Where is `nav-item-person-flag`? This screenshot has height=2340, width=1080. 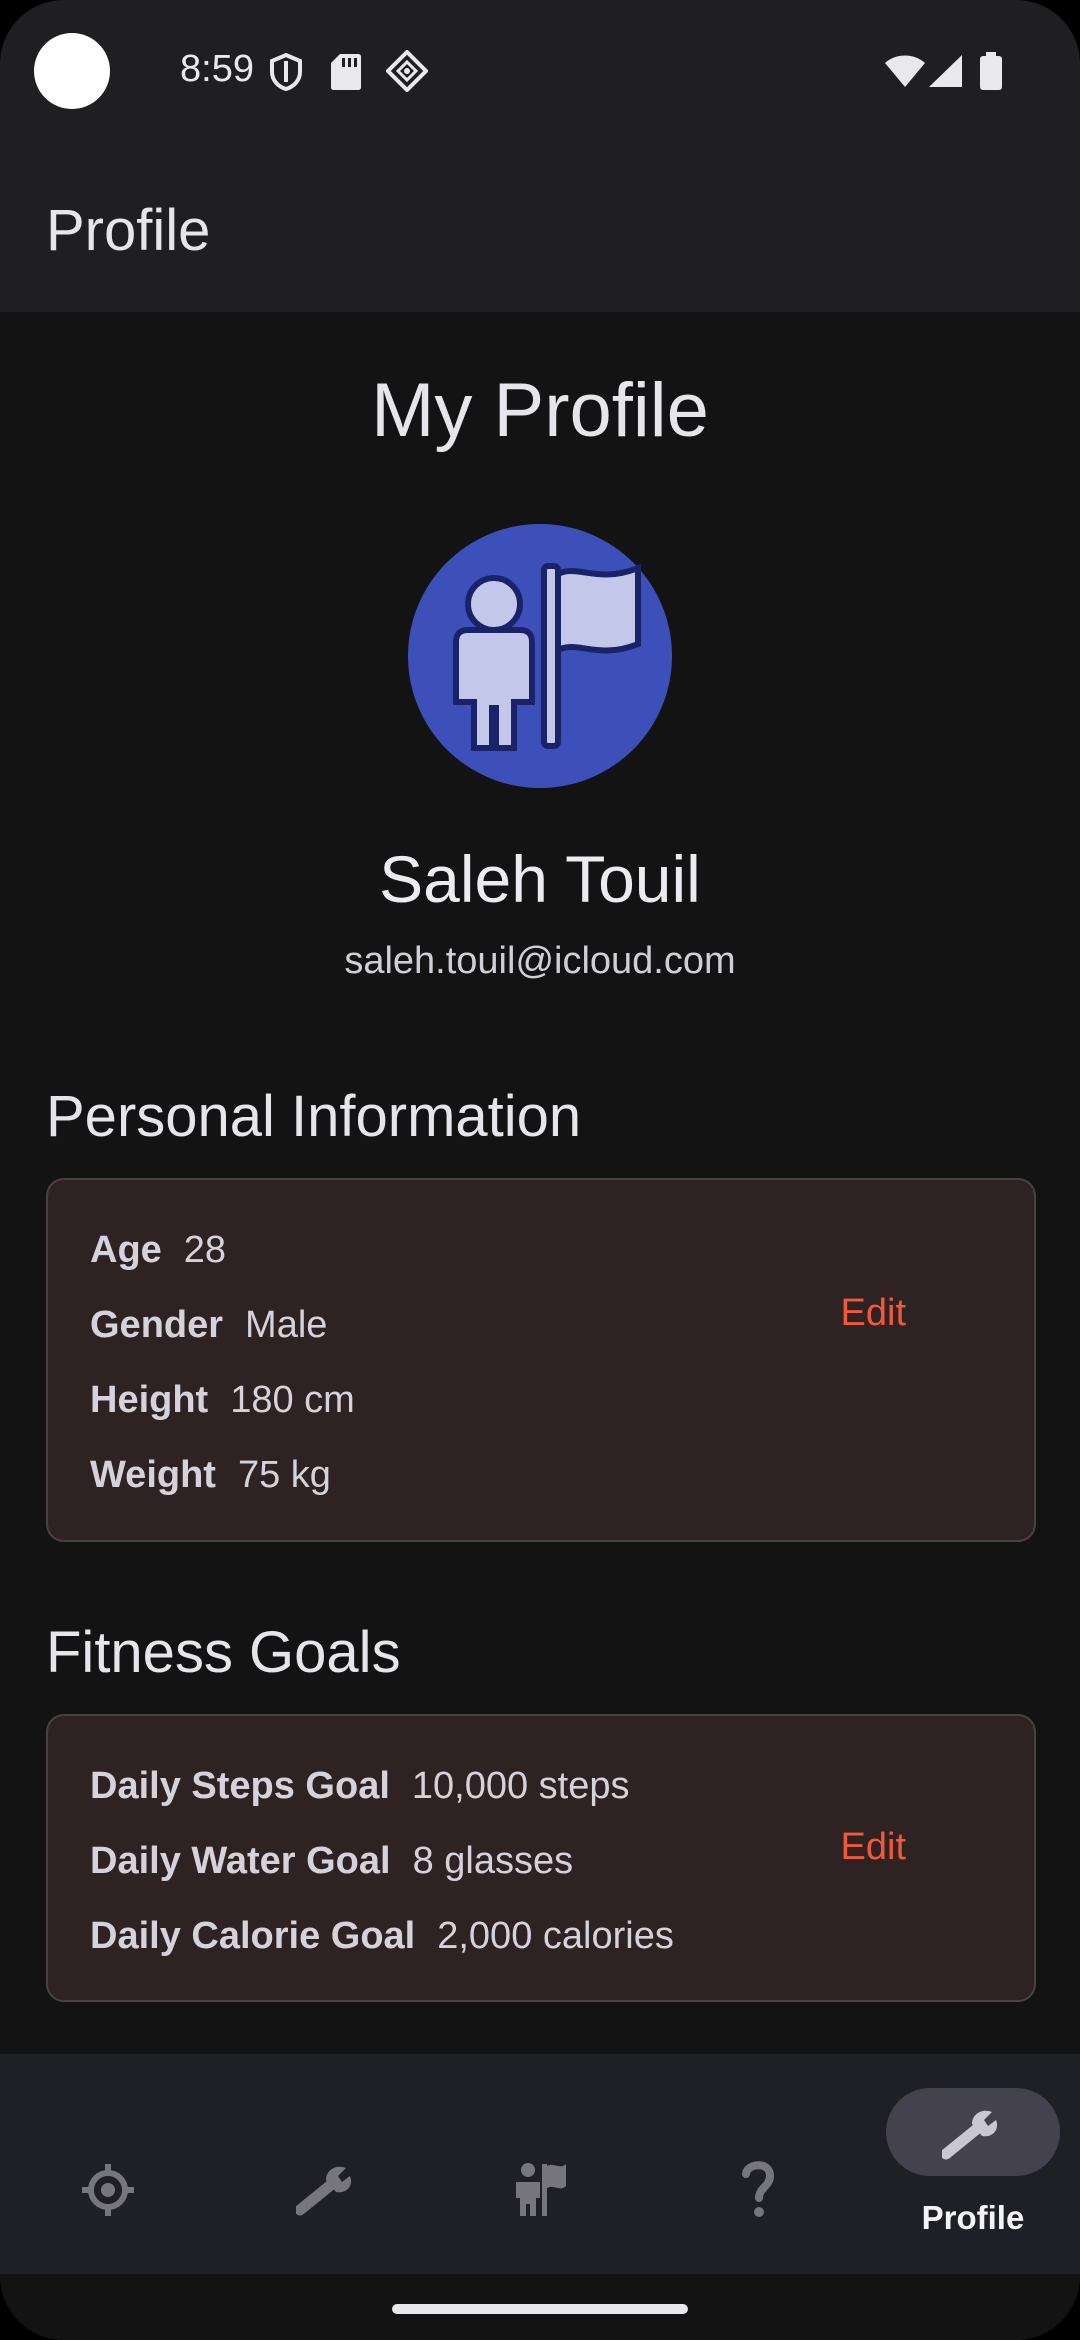 nav-item-person-flag is located at coordinates (540, 2164).